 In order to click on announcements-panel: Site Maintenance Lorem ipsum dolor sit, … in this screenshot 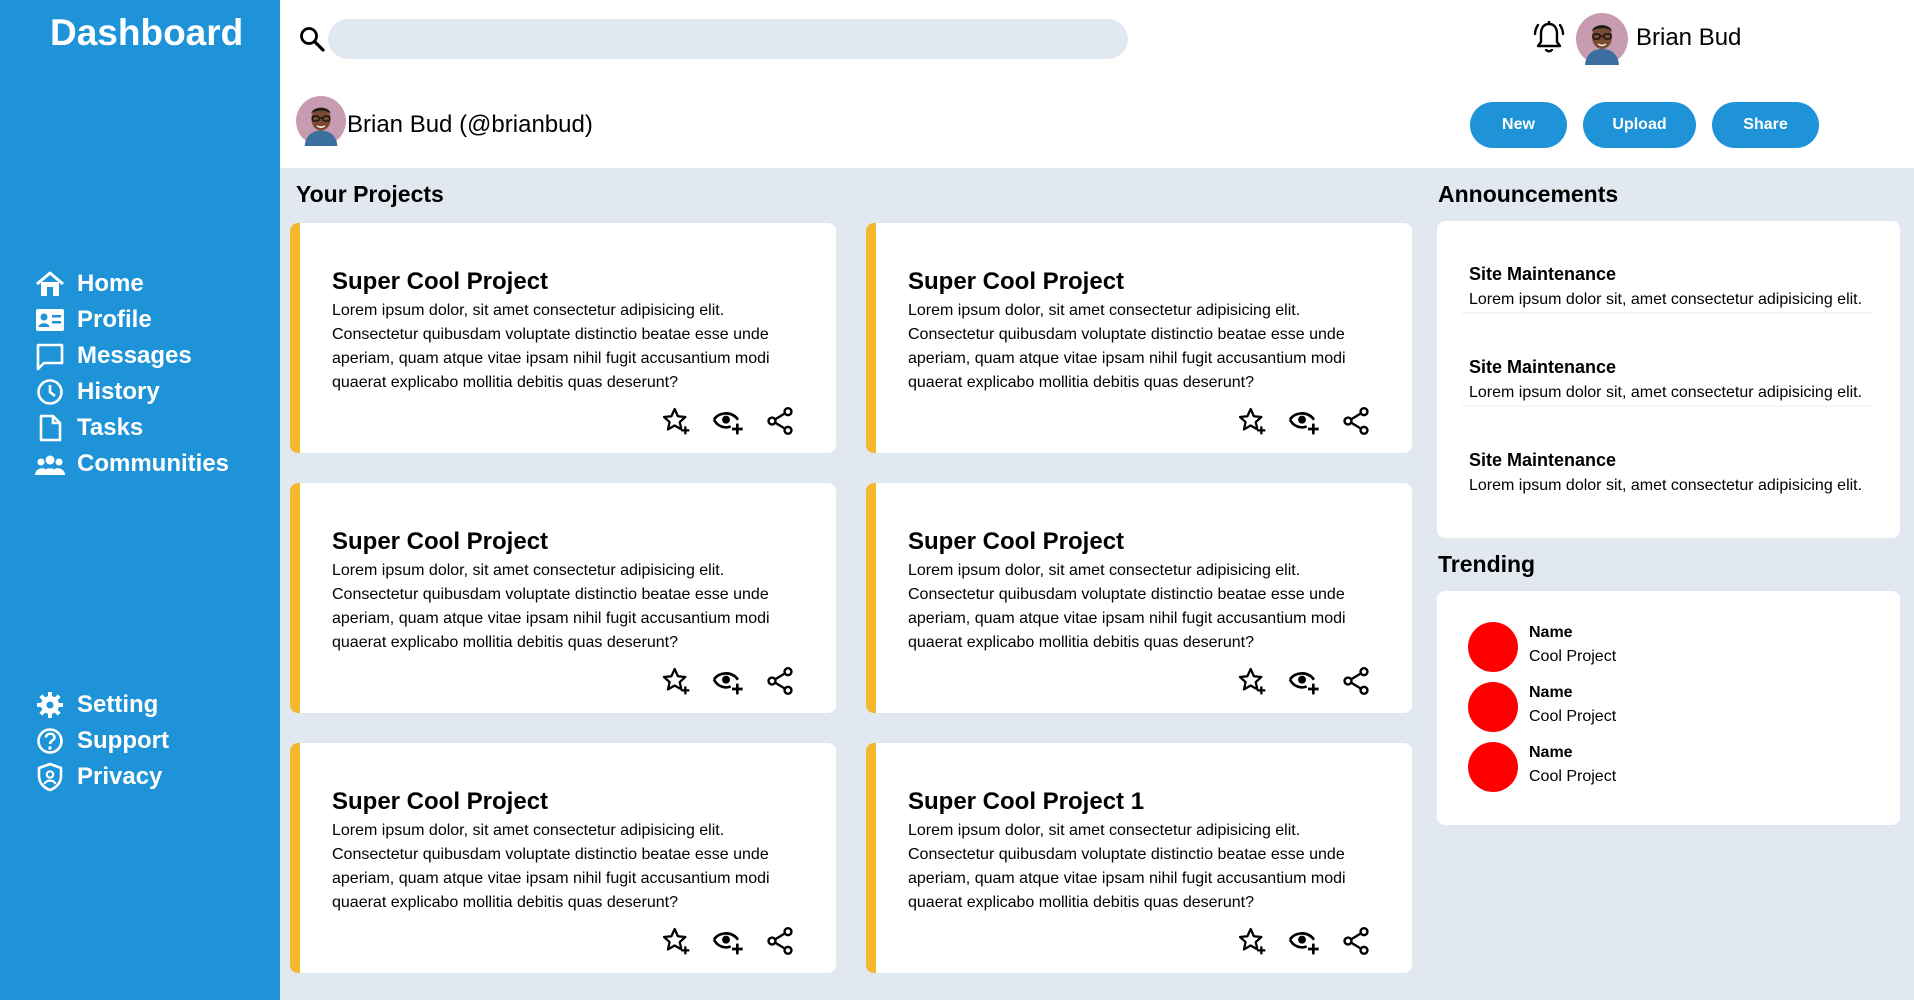, I will do `click(1668, 379)`.